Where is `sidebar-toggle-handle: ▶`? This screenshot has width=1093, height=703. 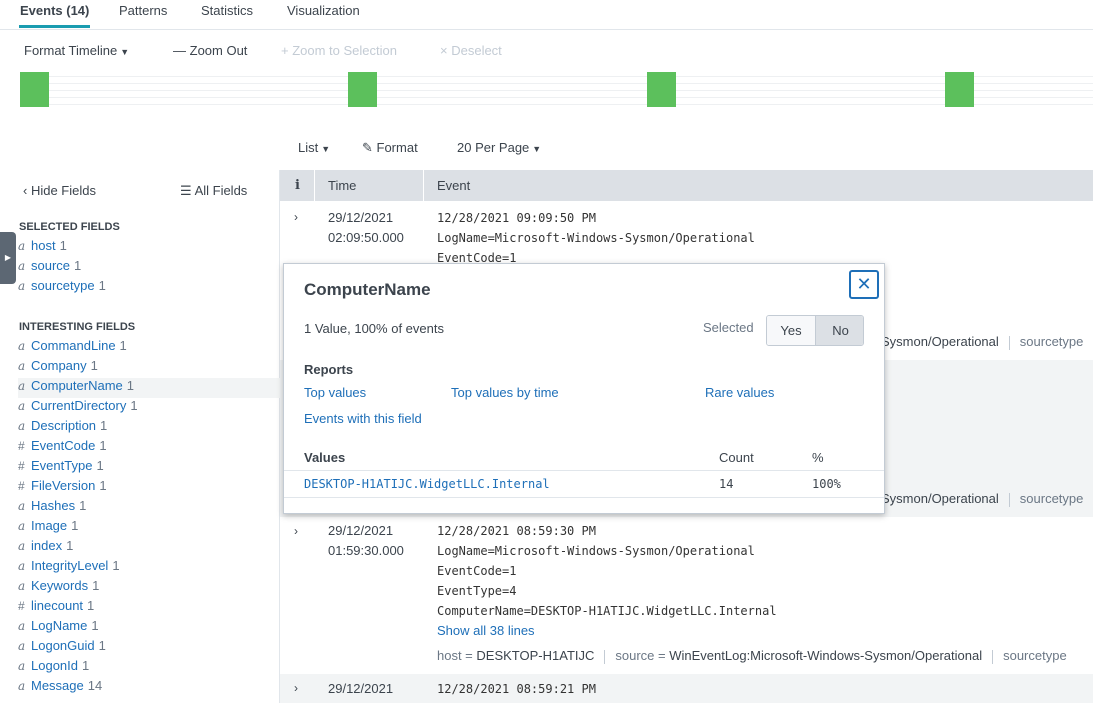 sidebar-toggle-handle: ▶ is located at coordinates (8, 258).